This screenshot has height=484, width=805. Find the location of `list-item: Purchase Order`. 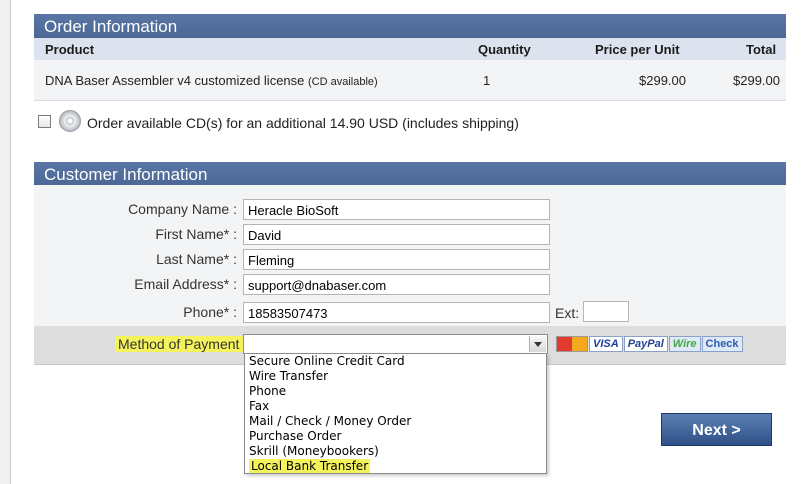

list-item: Purchase Order is located at coordinates (395, 436).